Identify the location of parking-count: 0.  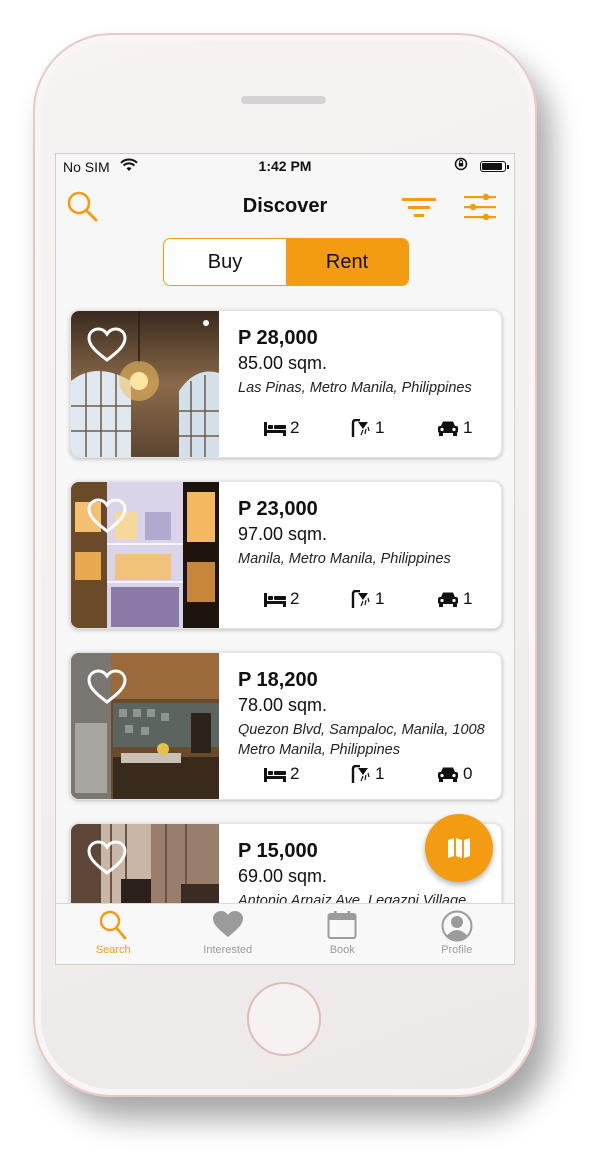
(454, 774).